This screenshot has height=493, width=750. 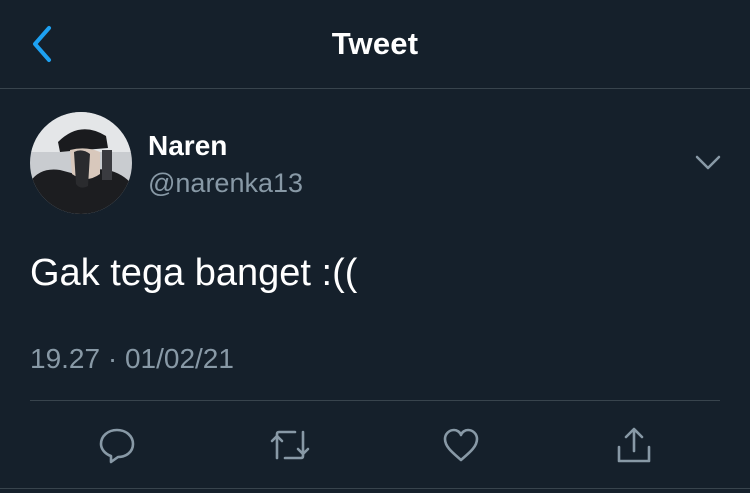 I want to click on heart-icon, so click(x=461, y=445).